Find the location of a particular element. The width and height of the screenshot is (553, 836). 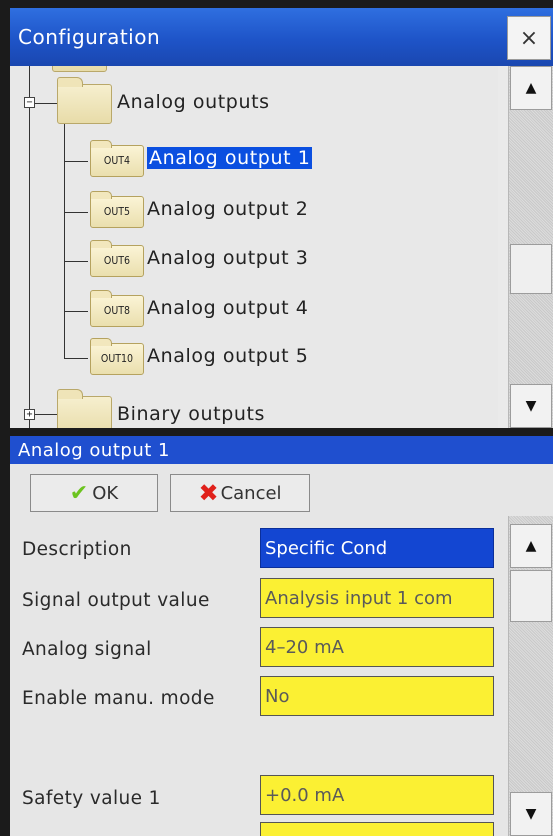

tree-item-analog-output-1: Analog output 1 is located at coordinates (230, 158).